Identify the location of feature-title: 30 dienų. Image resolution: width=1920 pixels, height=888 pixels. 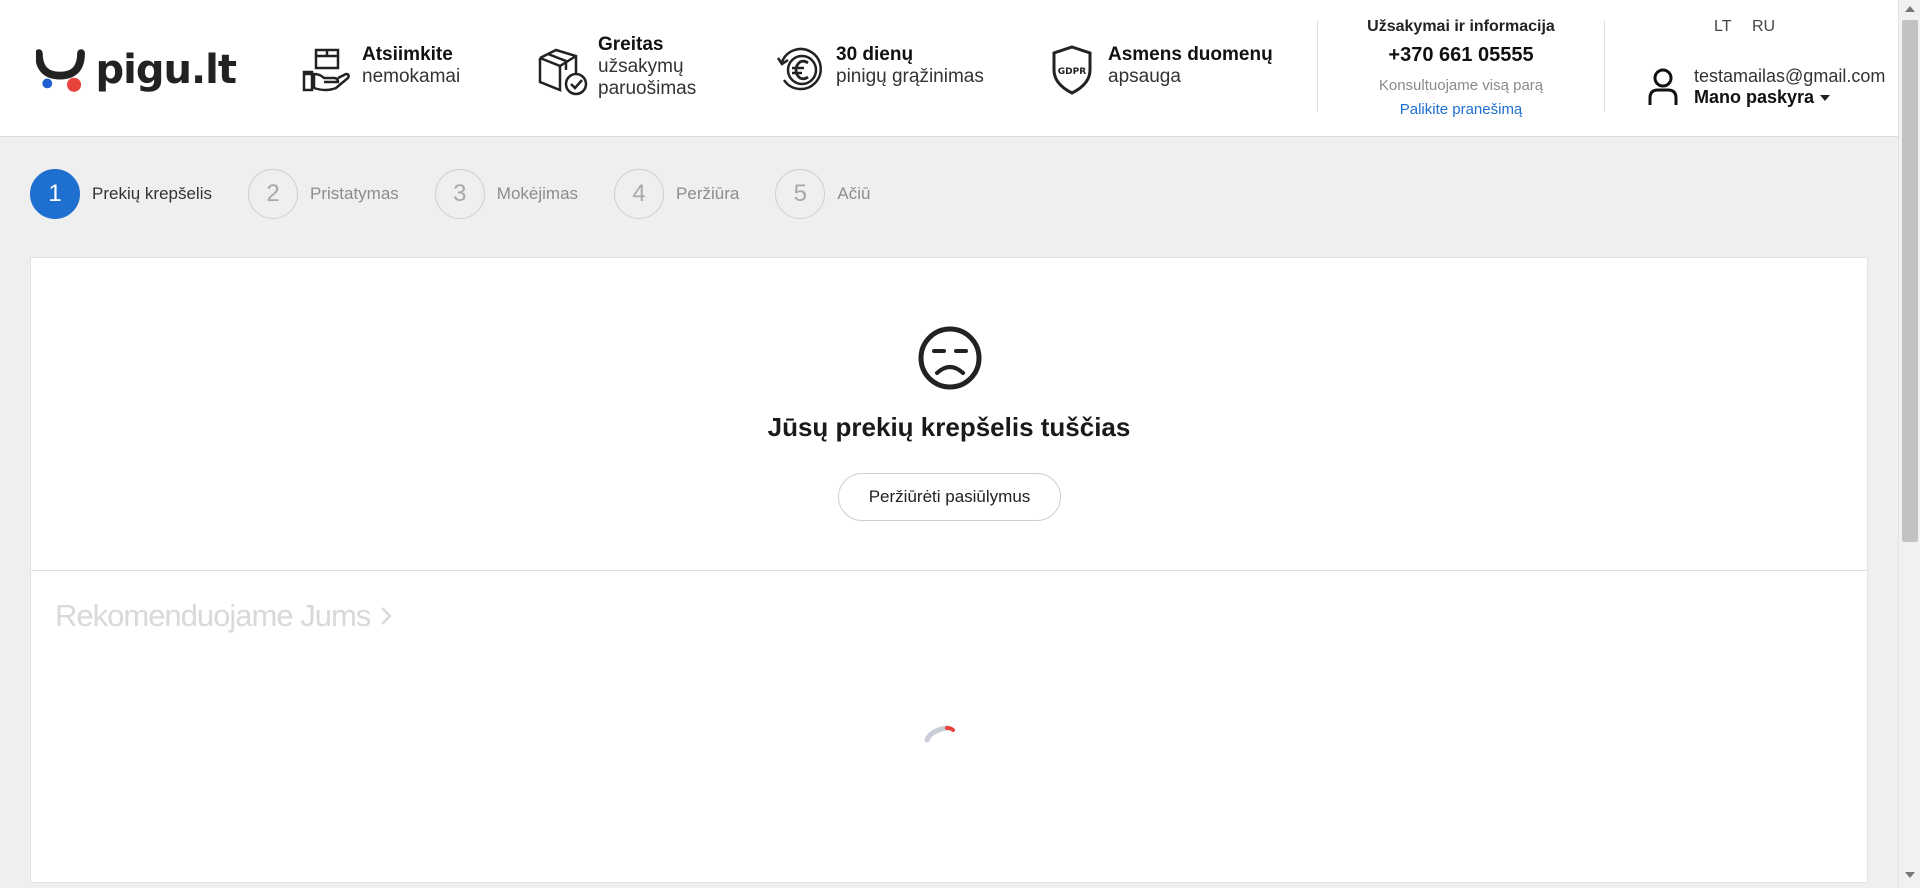
(875, 54).